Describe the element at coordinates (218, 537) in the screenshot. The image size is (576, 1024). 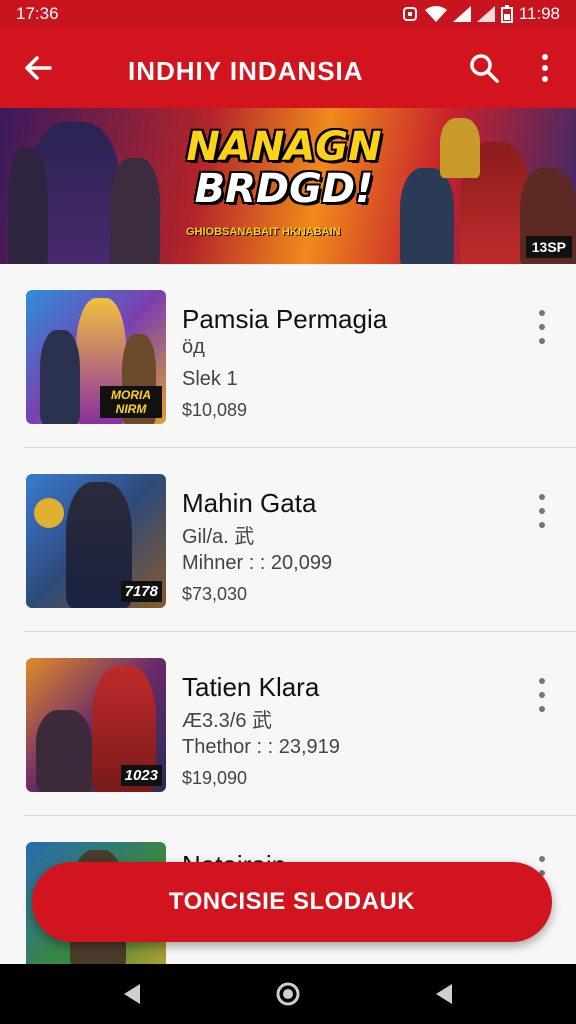
I see `game-meta: Gil/a. 武` at that location.